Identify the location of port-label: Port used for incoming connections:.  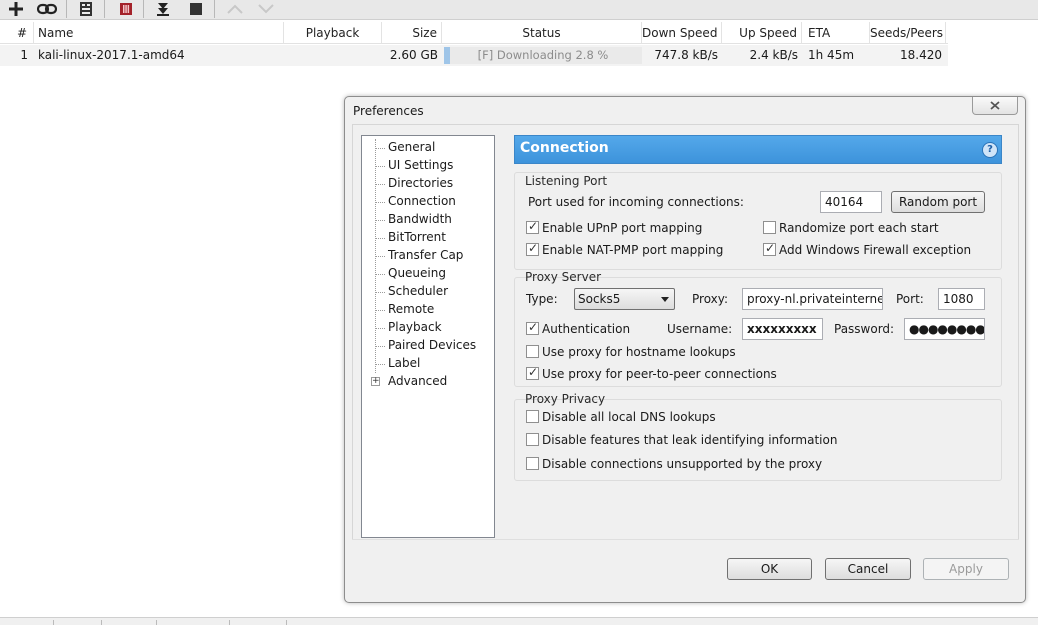
(636, 202).